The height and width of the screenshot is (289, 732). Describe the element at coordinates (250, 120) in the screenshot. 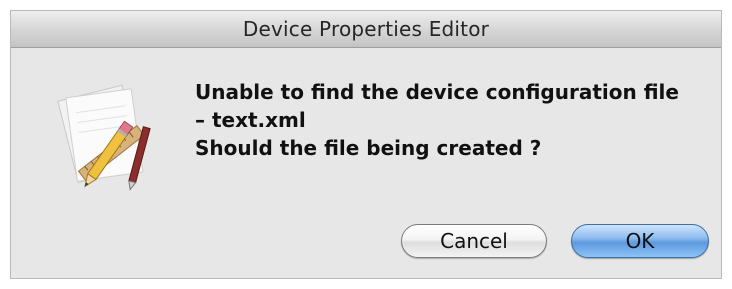

I see `message-line: – text.xml` at that location.